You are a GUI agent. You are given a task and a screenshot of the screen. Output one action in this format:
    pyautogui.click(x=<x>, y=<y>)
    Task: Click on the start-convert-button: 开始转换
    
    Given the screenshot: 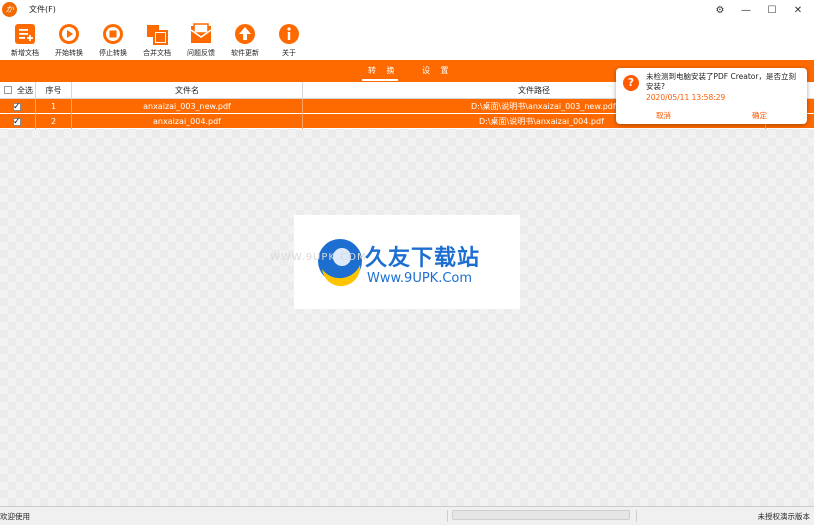 What is the action you would take?
    pyautogui.click(x=69, y=41)
    